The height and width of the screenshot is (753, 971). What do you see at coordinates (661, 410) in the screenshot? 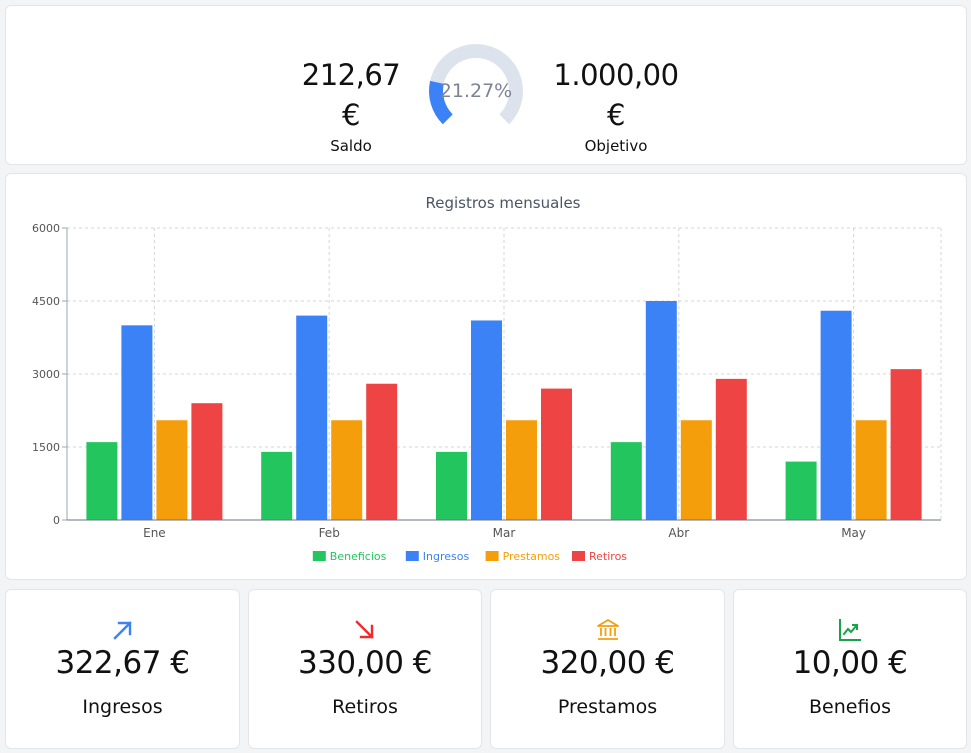
I see `bar-ingresos-abr` at bounding box center [661, 410].